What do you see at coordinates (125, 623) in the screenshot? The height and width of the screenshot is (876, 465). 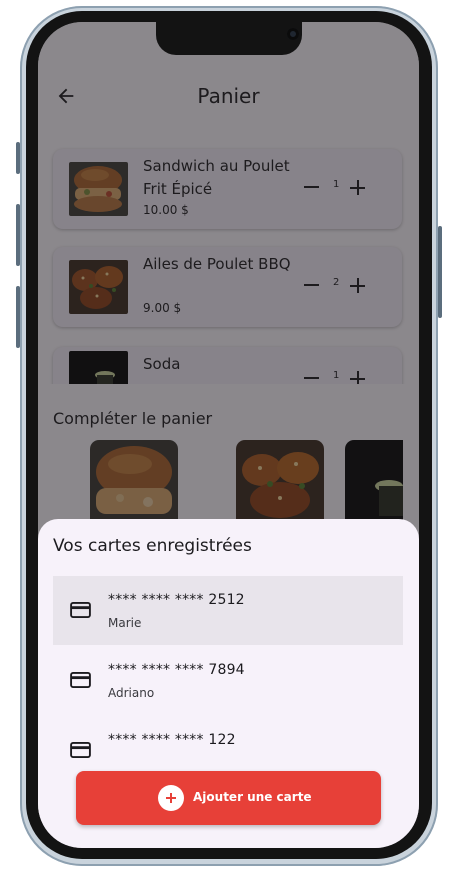 I see `card-holder: Marie` at bounding box center [125, 623].